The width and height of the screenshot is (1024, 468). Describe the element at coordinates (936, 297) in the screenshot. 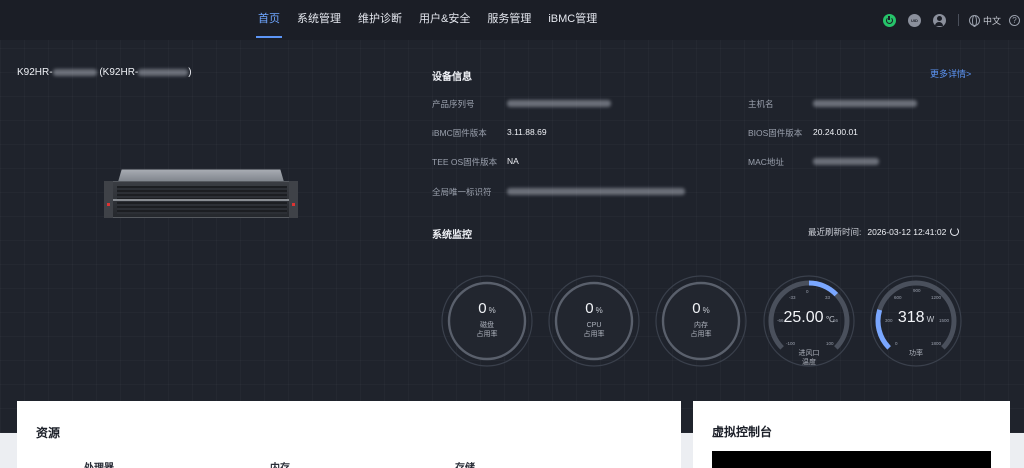

I see `gauge-tick: 1200` at that location.